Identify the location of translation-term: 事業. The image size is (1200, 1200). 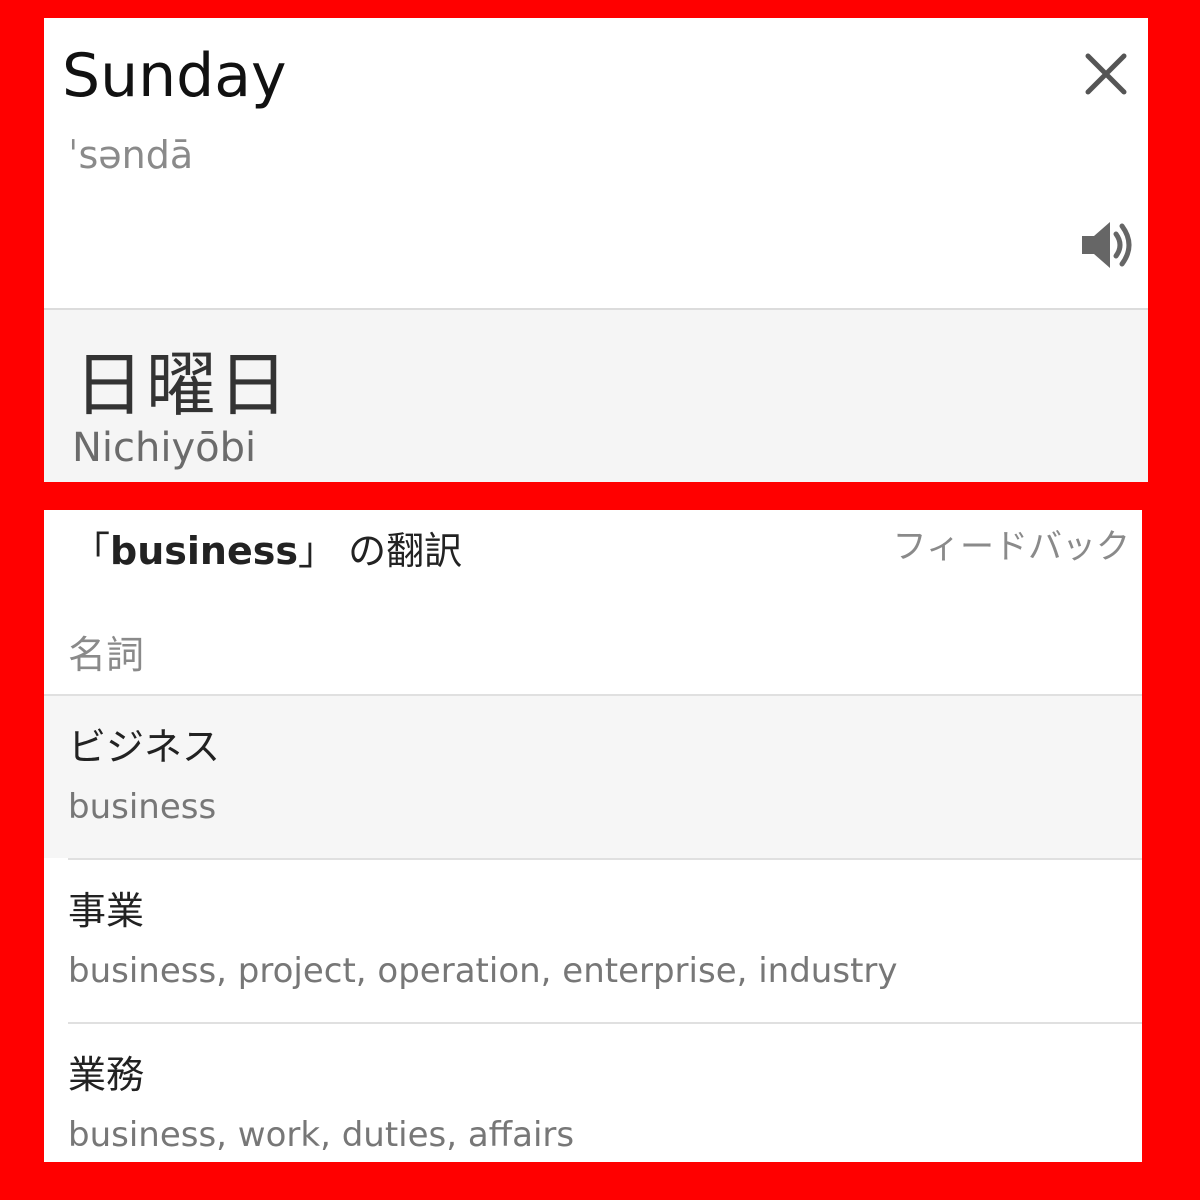
(106, 911).